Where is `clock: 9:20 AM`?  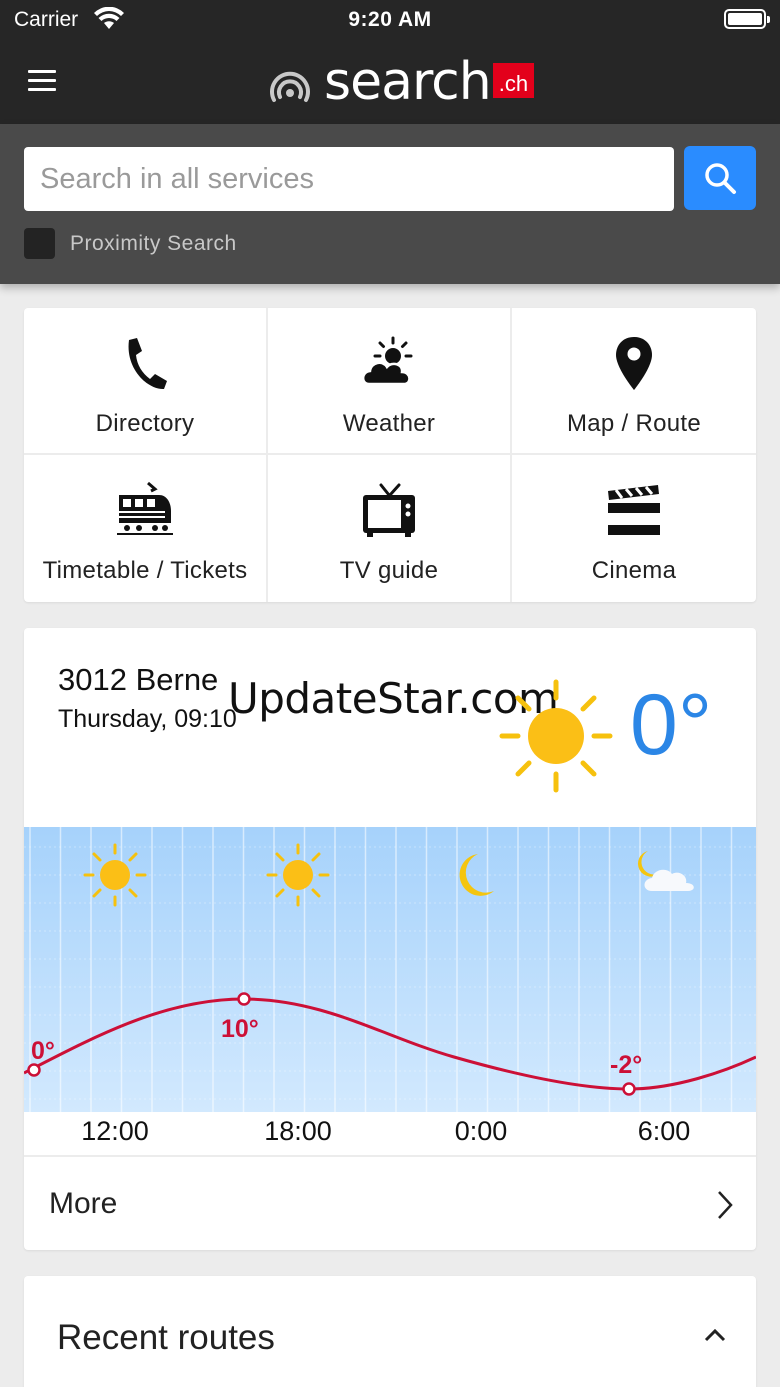
clock: 9:20 AM is located at coordinates (390, 19).